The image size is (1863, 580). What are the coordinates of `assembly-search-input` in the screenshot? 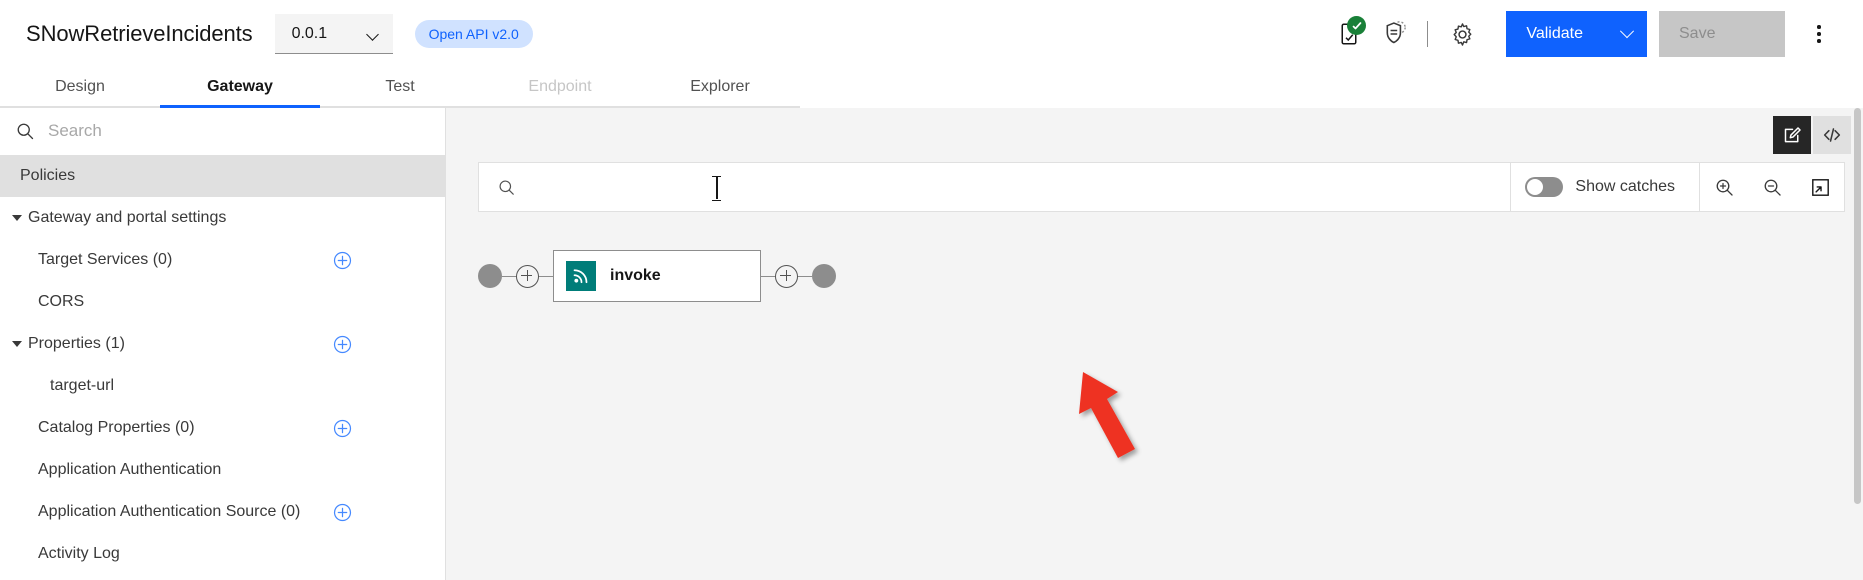 It's located at (1017, 187).